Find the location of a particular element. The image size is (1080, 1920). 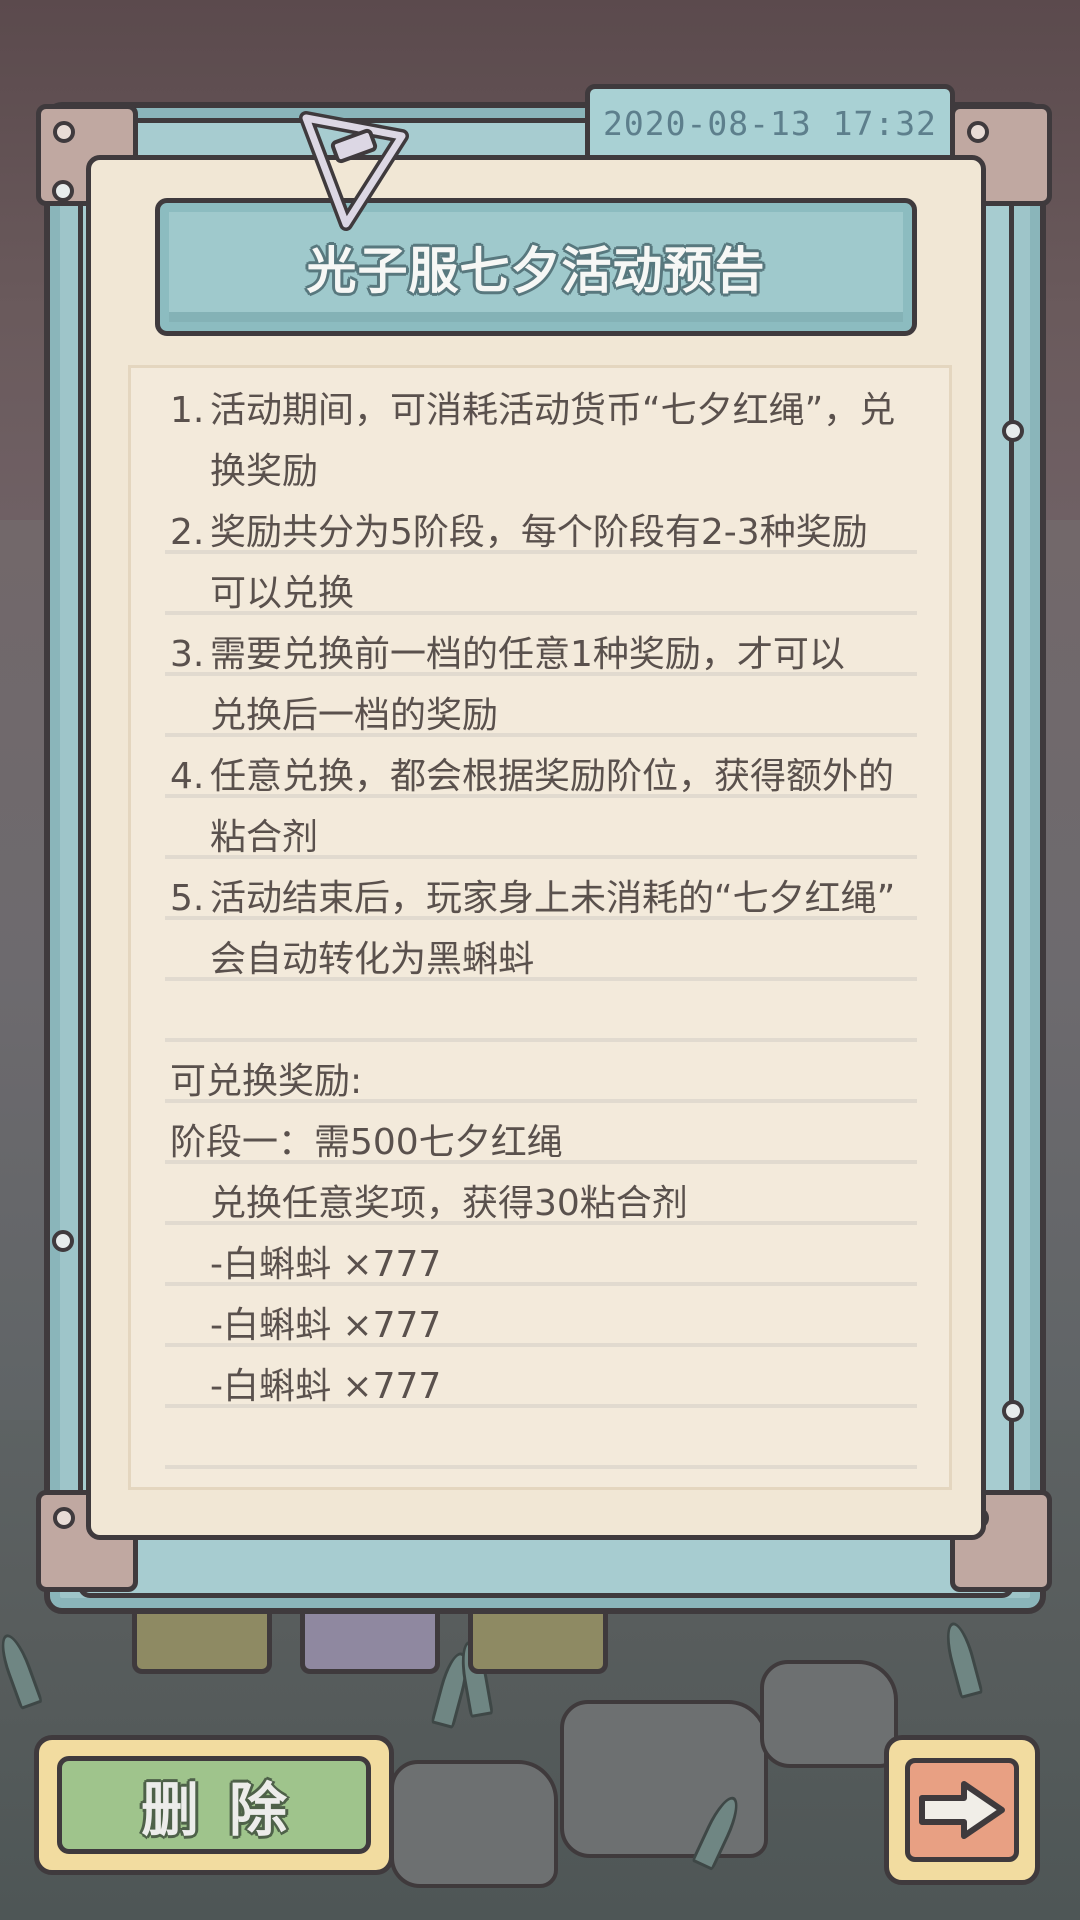

delete-button: 删除 is located at coordinates (214, 1805).